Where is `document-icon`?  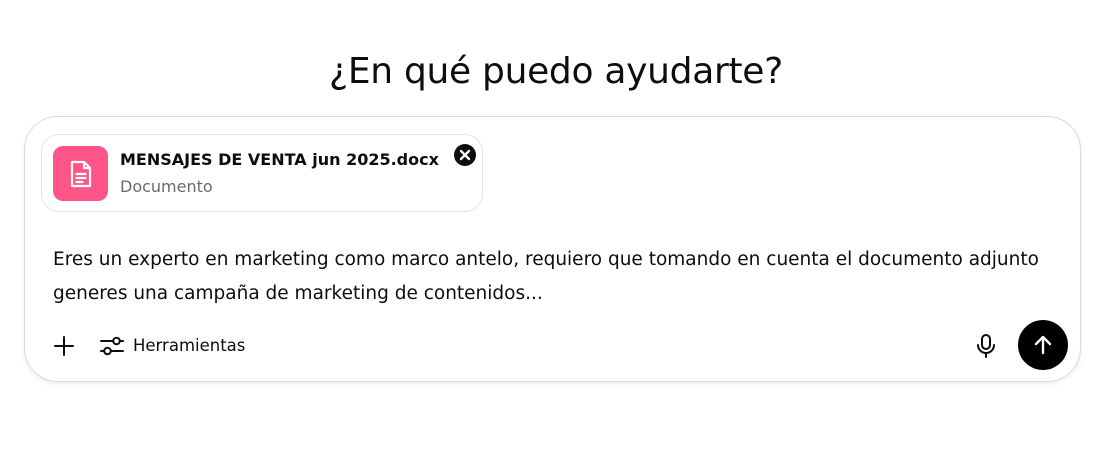 document-icon is located at coordinates (80, 173).